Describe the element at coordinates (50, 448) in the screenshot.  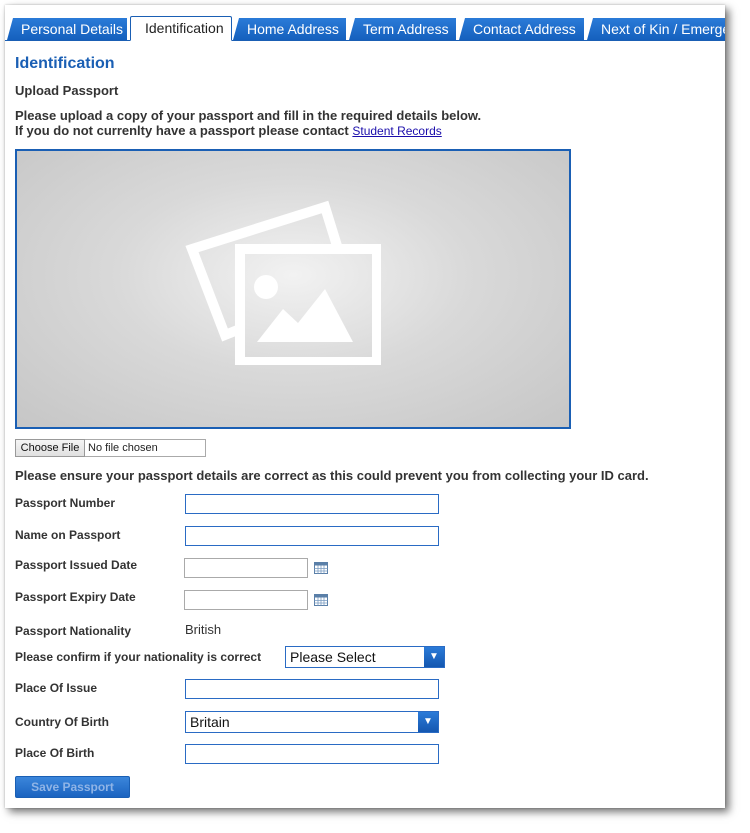
I see `choose-file-button: Choose File` at that location.